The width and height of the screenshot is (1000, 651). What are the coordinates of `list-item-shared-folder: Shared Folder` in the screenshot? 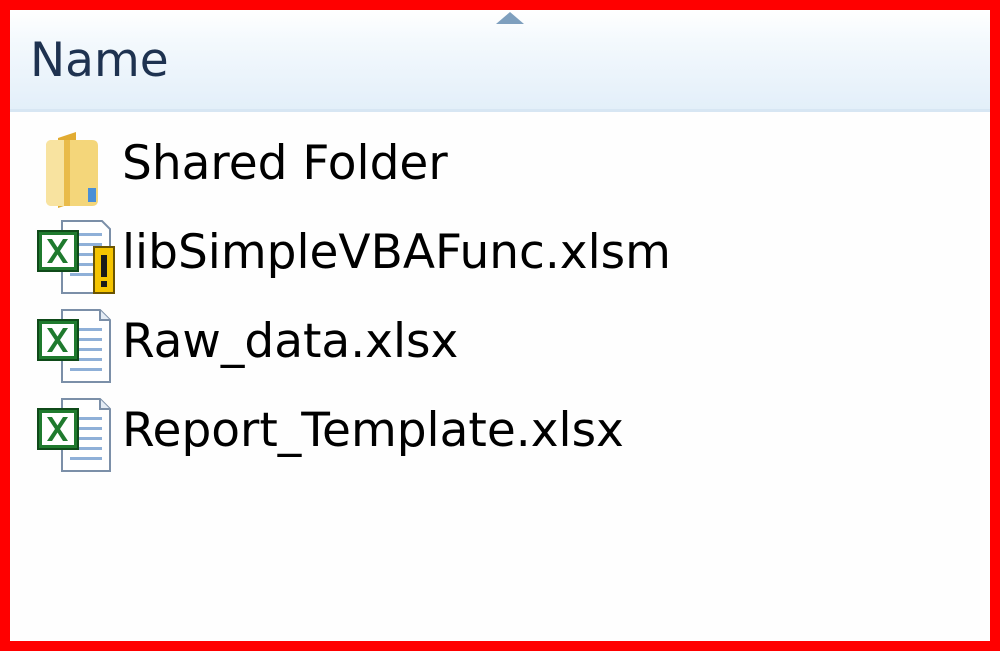 It's located at (500, 166).